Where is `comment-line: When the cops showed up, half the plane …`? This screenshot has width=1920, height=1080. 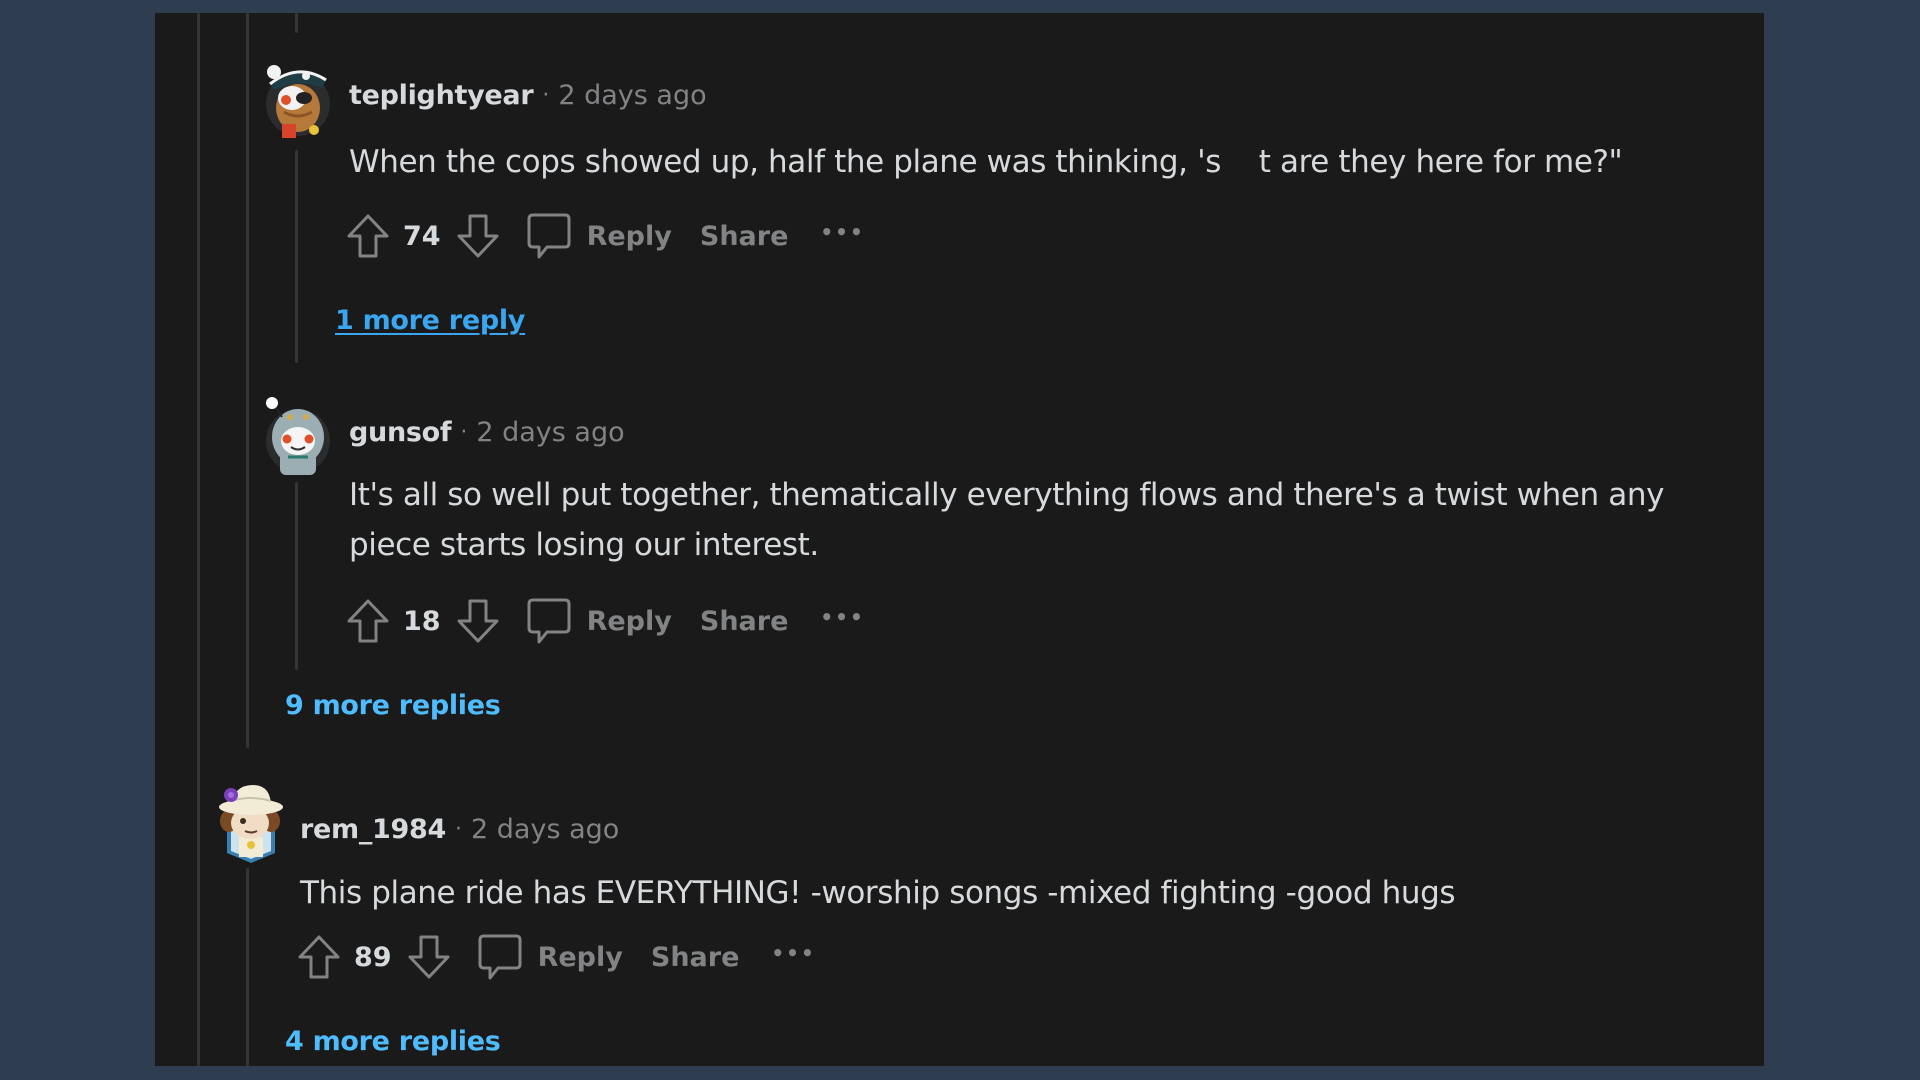
comment-line: When the cops showed up, half the plane … is located at coordinates (986, 162).